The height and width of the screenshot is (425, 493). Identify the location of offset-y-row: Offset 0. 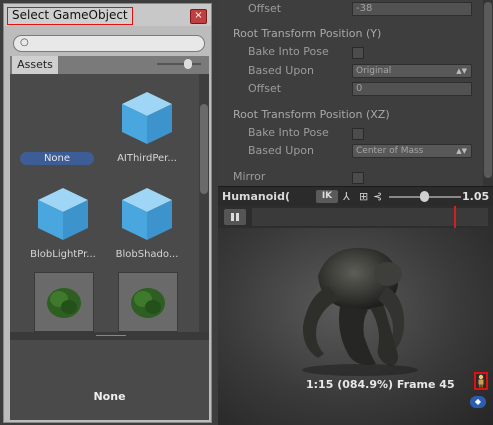
(355, 89).